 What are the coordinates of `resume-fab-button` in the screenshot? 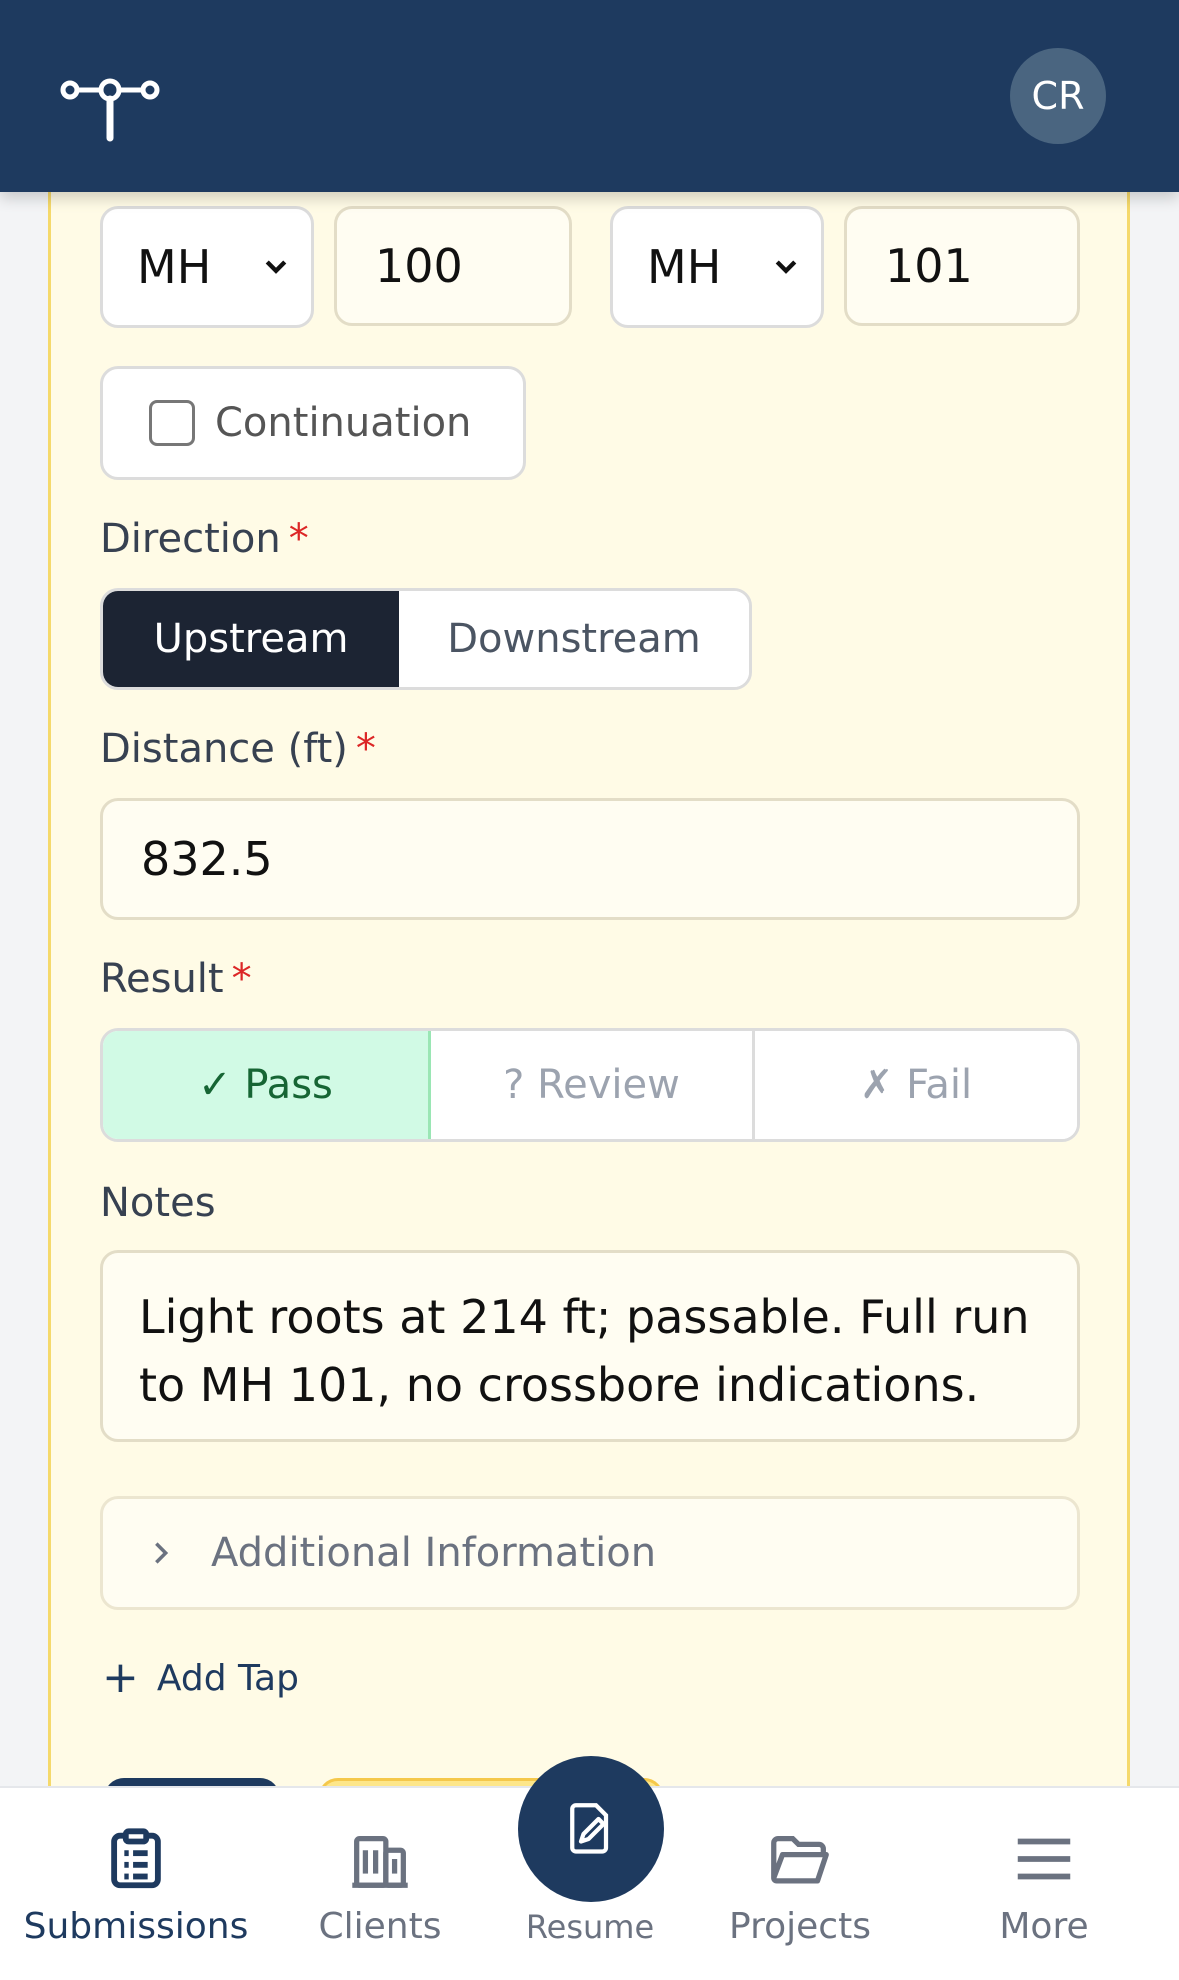 It's located at (591, 1829).